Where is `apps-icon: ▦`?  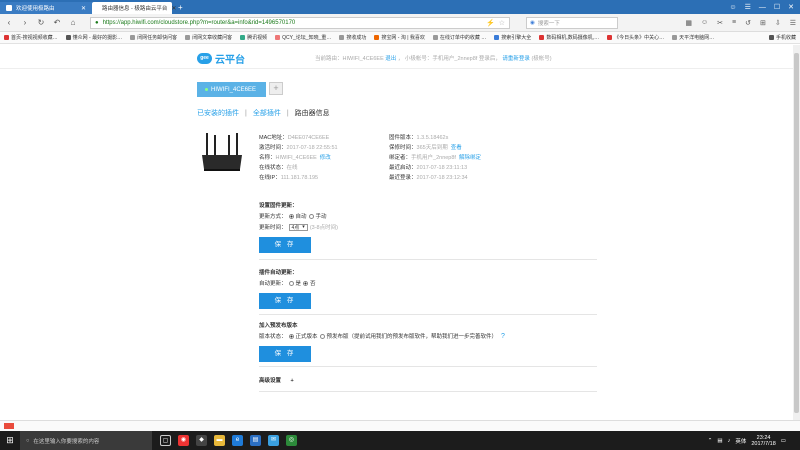 apps-icon: ▦ is located at coordinates (688, 23).